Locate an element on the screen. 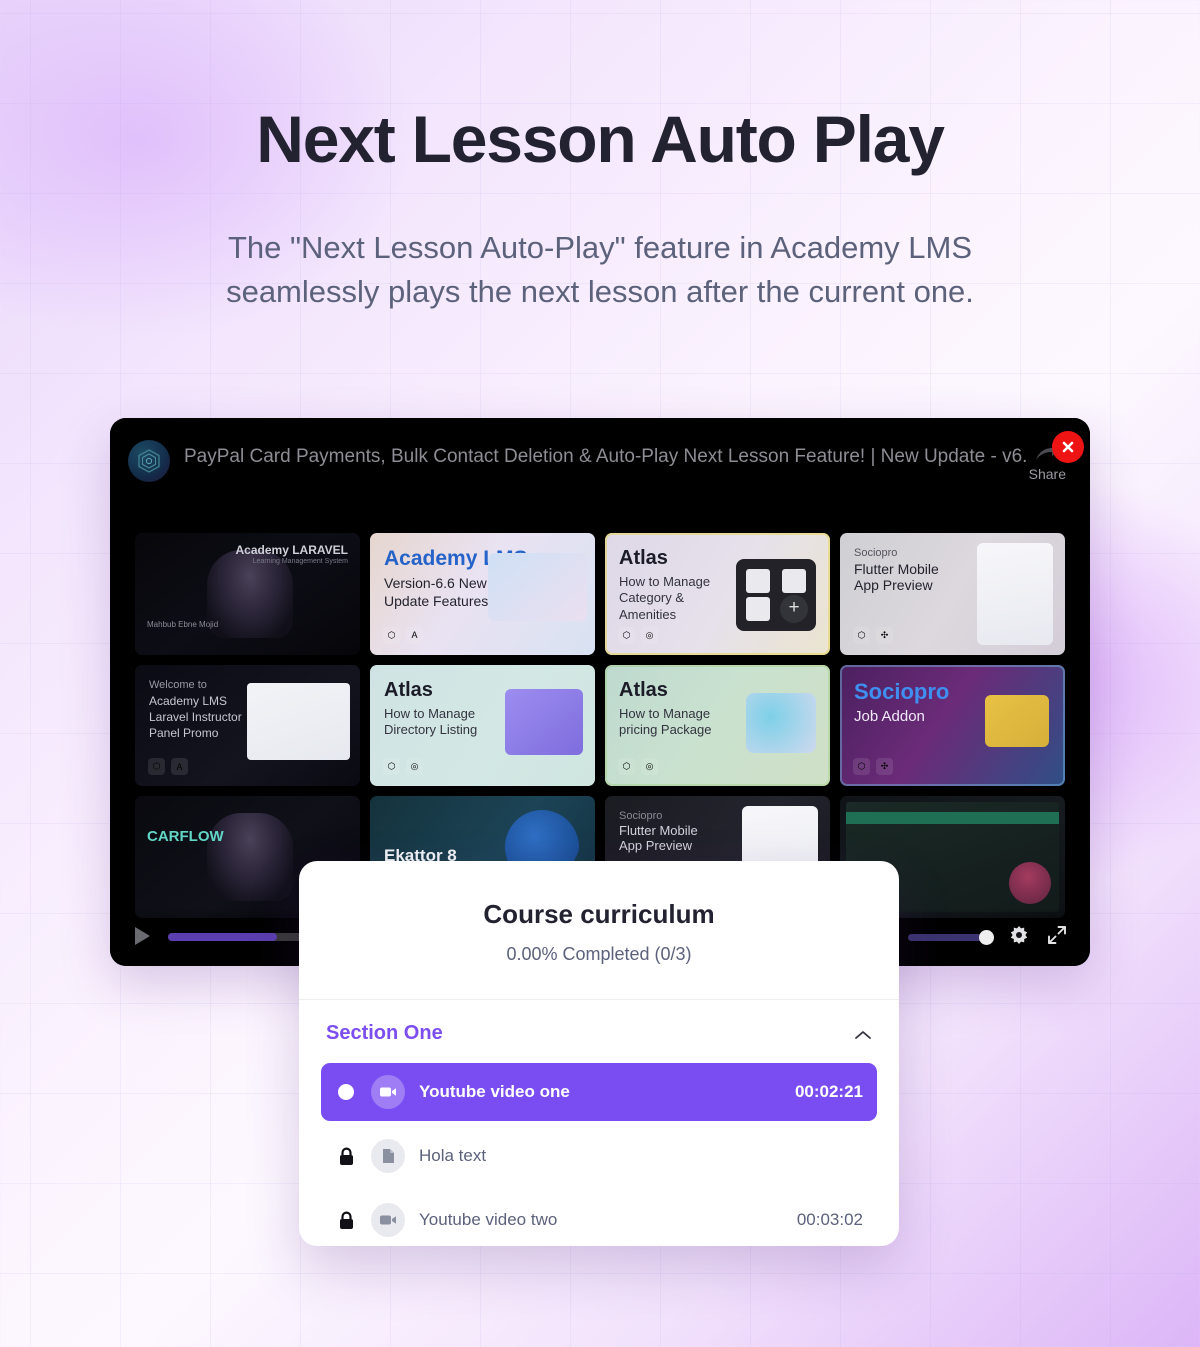 This screenshot has height=1347, width=1200. chevron-up-icon is located at coordinates (863, 1034).